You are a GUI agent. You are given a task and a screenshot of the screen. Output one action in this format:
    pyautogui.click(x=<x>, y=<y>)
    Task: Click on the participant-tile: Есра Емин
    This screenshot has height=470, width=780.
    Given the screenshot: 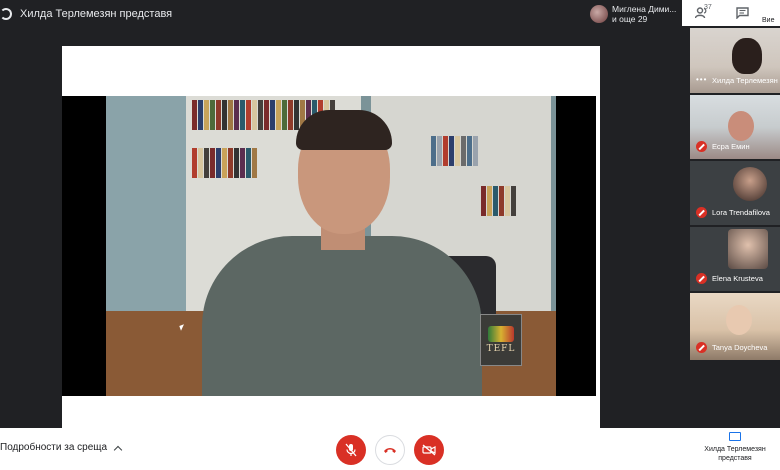 What is the action you would take?
    pyautogui.click(x=735, y=127)
    